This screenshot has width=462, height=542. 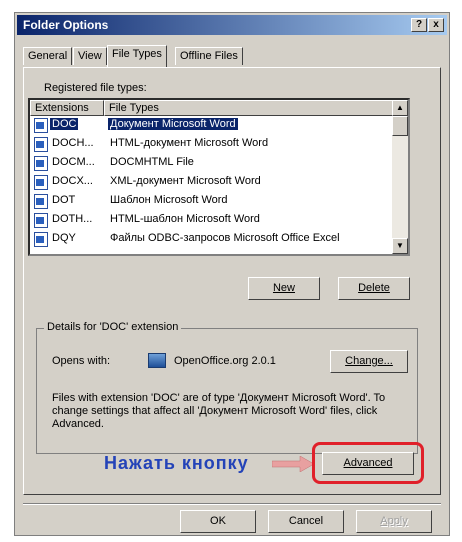 I want to click on divider, so click(x=232, y=504).